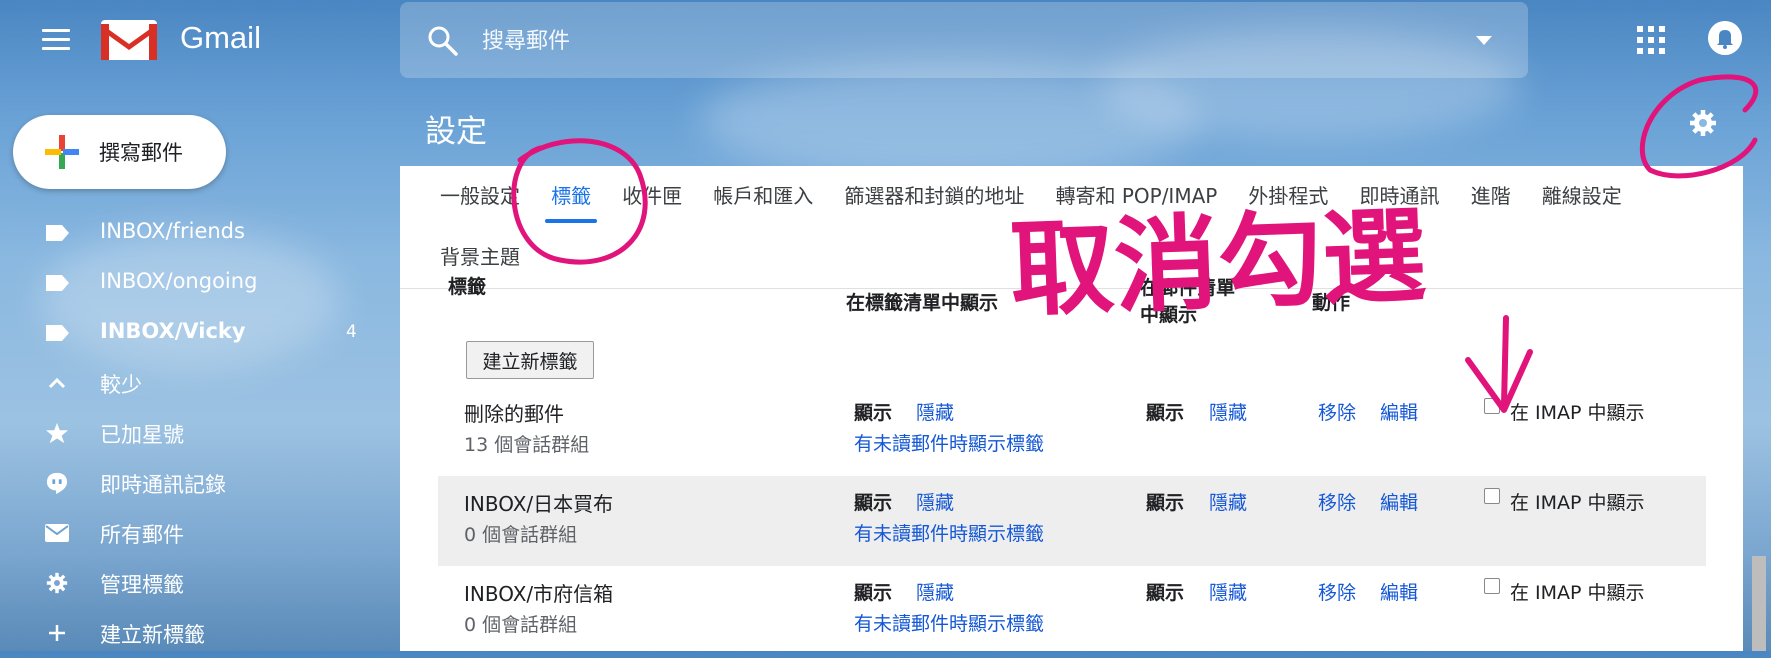 The image size is (1771, 658). I want to click on tab-offline: 離線設定, so click(1582, 194).